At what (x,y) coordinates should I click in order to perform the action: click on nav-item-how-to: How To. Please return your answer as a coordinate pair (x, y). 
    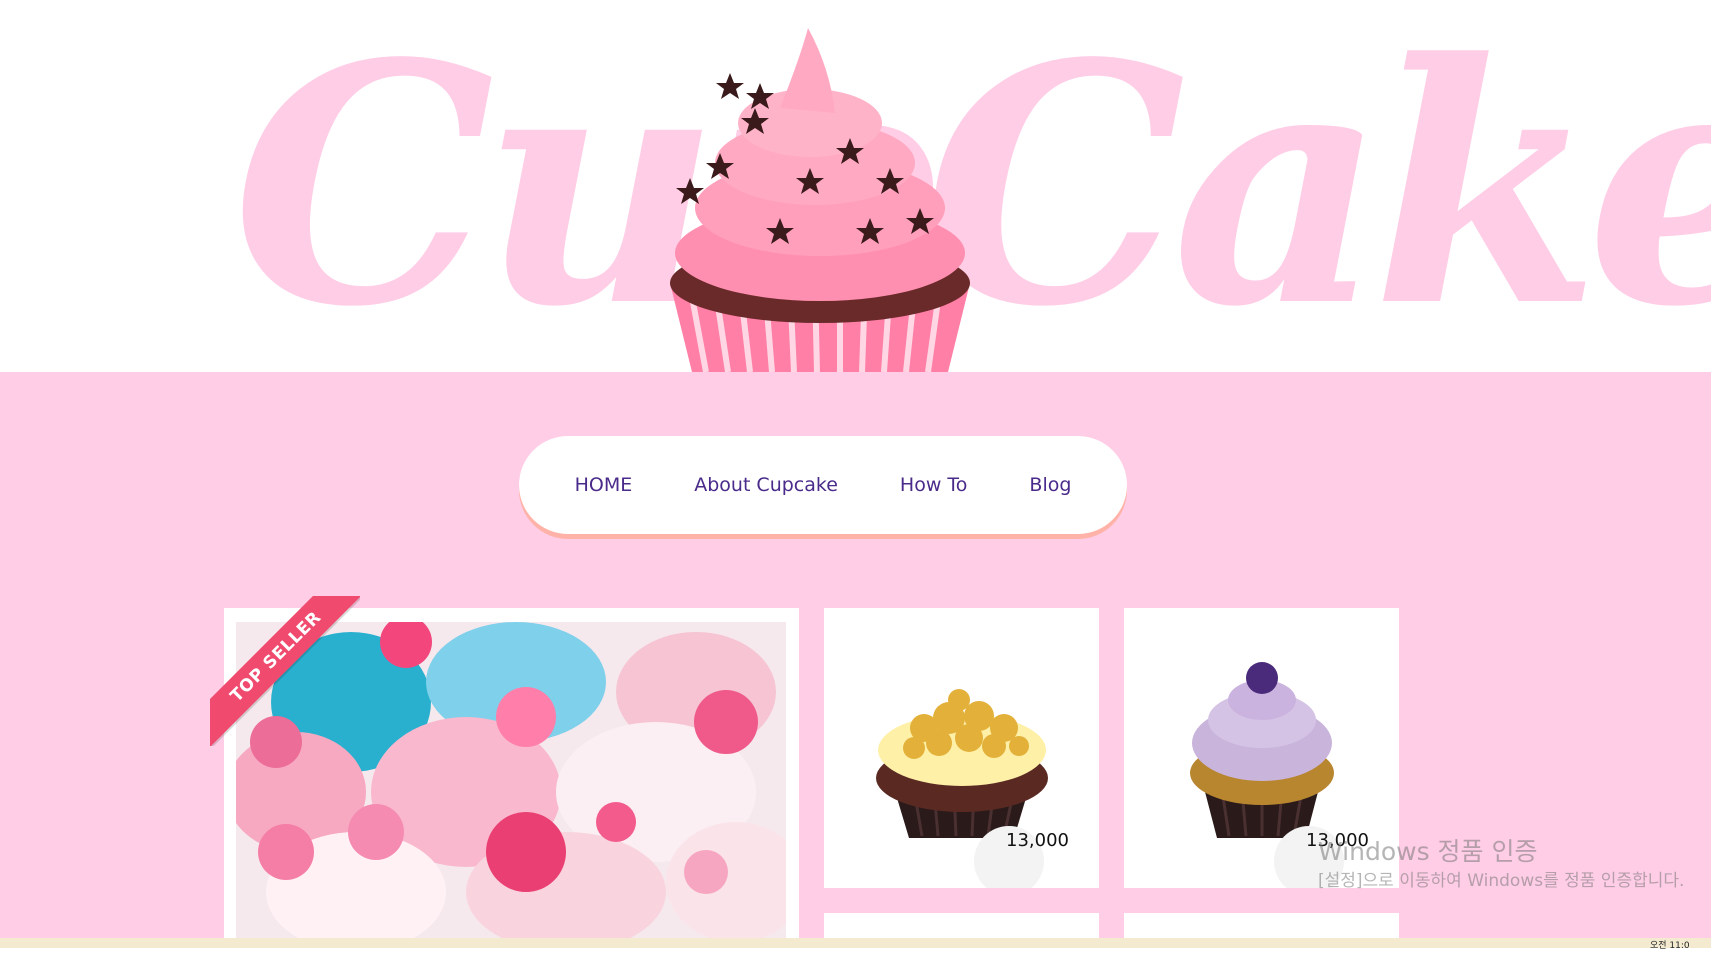
    Looking at the image, I should click on (934, 485).